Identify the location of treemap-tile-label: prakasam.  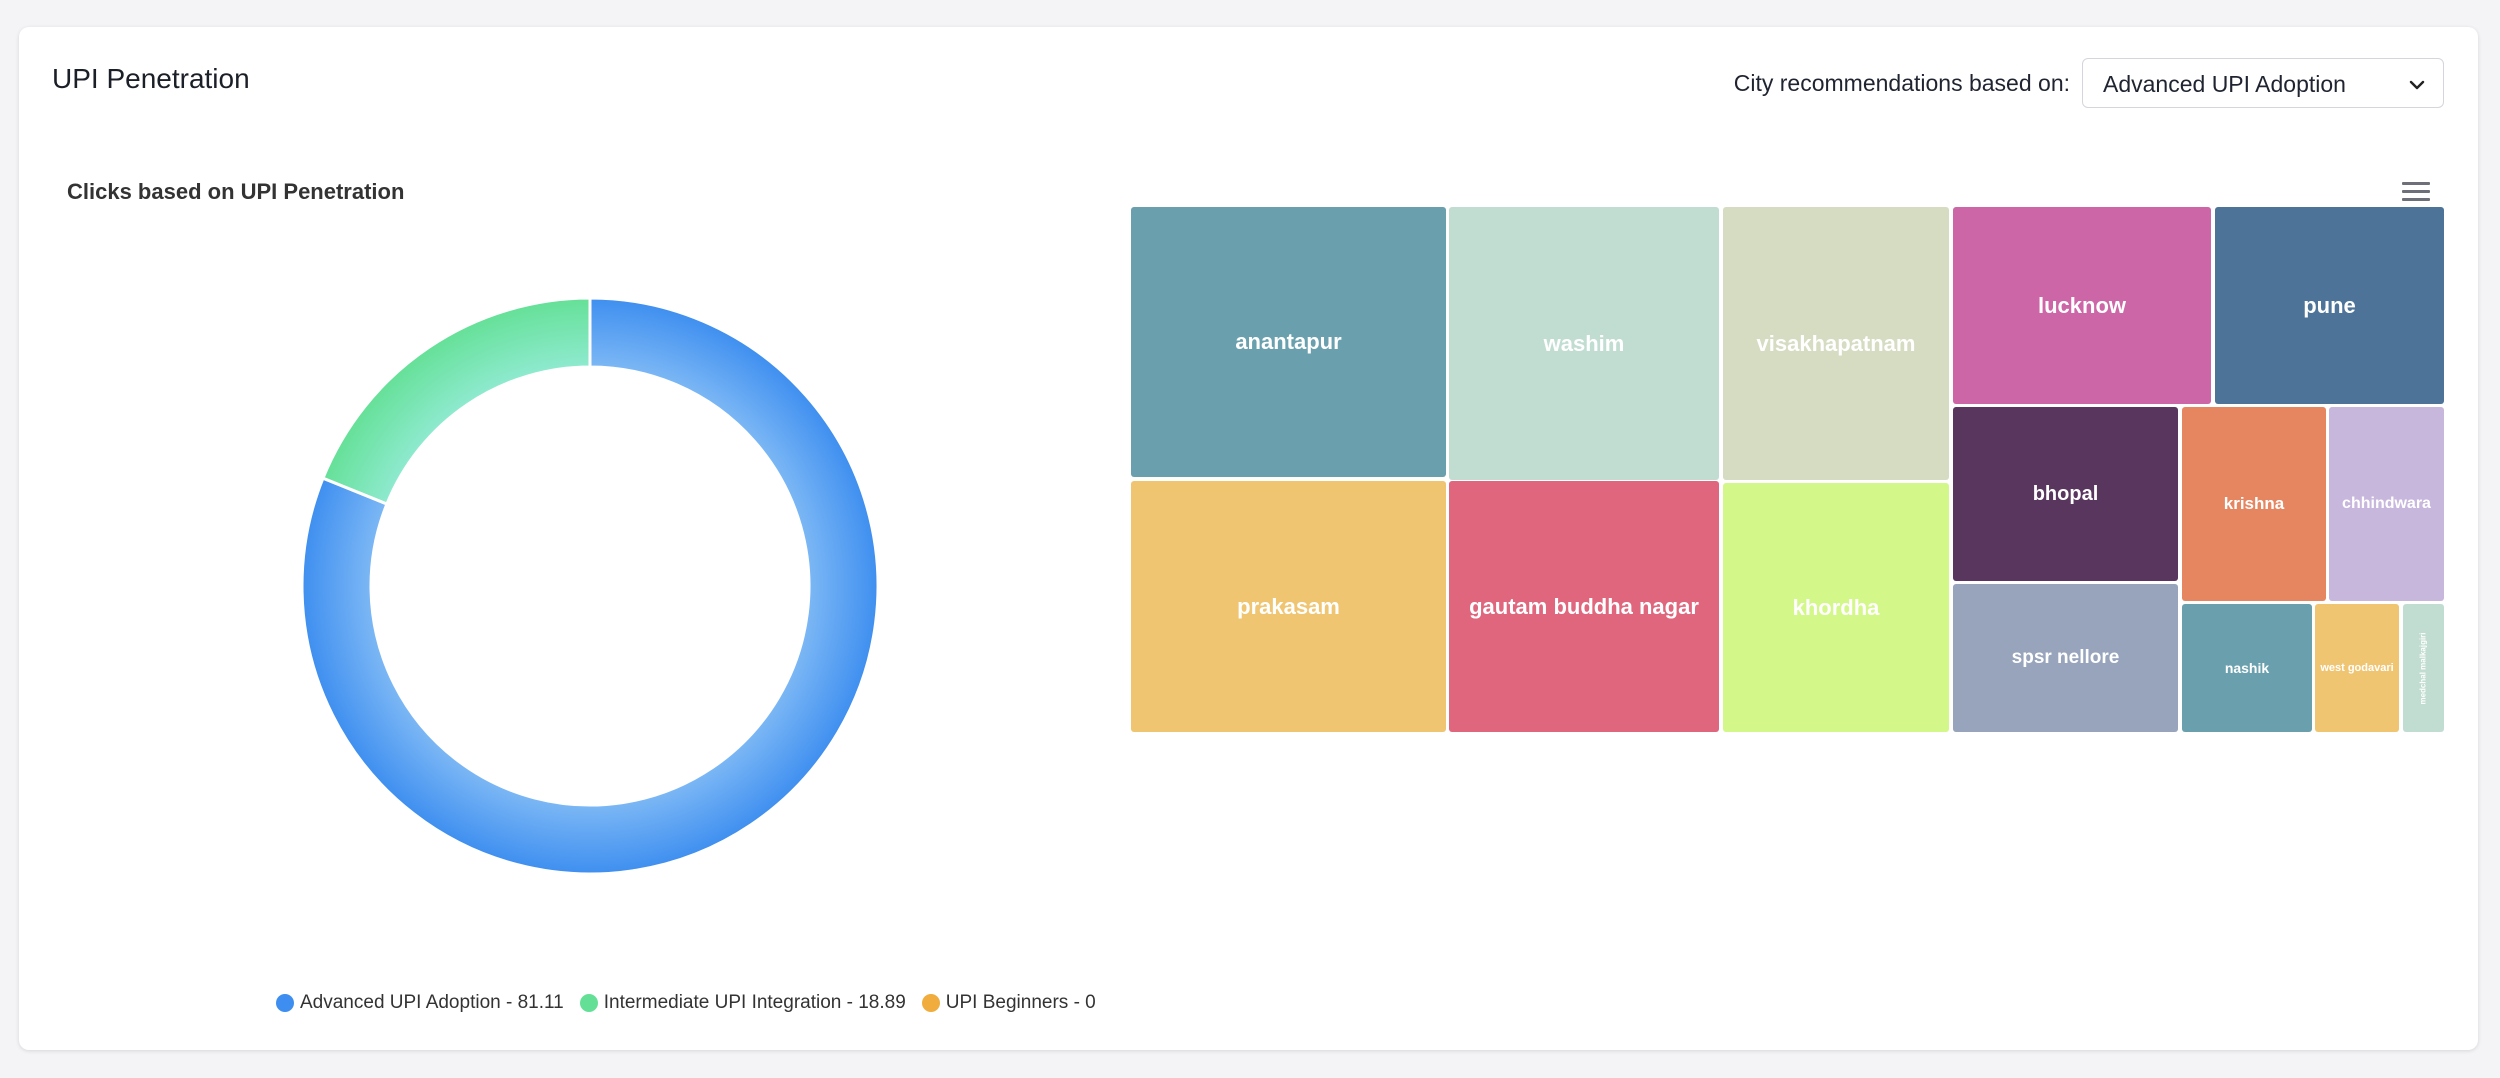
(1288, 606).